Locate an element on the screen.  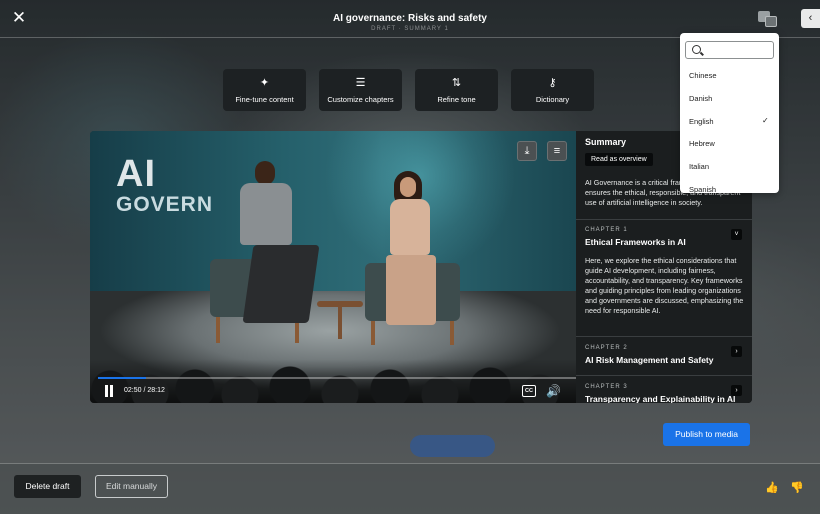
language-option-label: Italian is located at coordinates (699, 166).